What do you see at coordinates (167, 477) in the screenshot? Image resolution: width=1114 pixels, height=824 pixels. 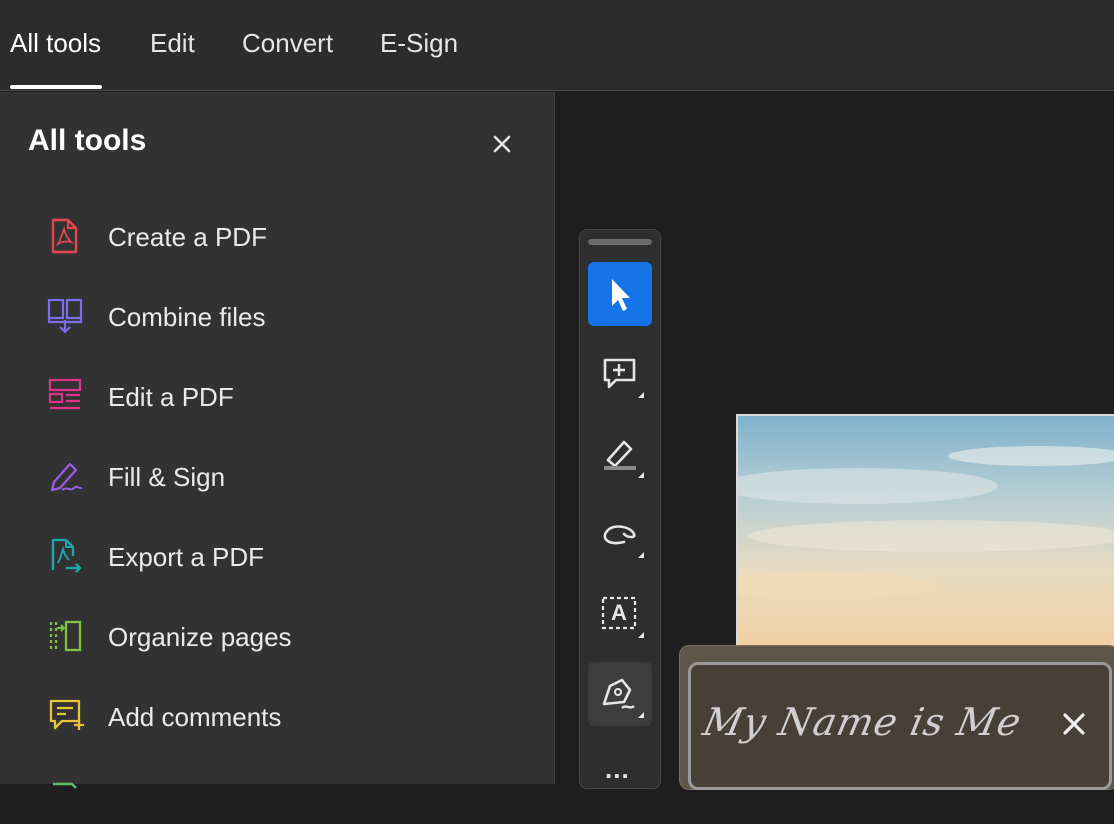 I see `tool-label: Fill & Sign` at bounding box center [167, 477].